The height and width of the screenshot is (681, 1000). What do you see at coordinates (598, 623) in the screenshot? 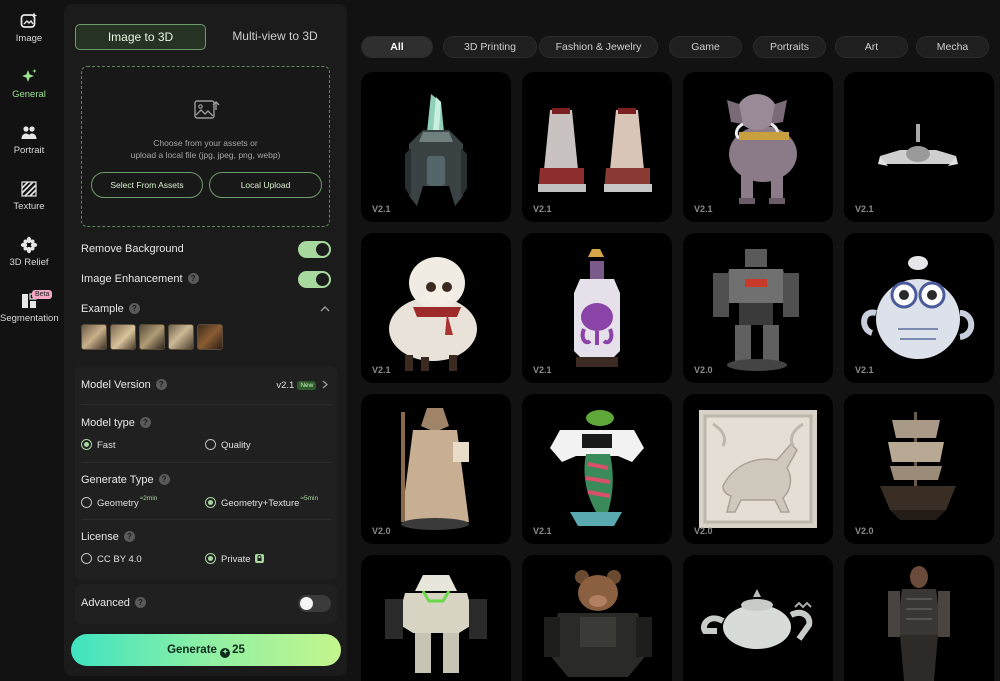
I see `armored-bear-model` at bounding box center [598, 623].